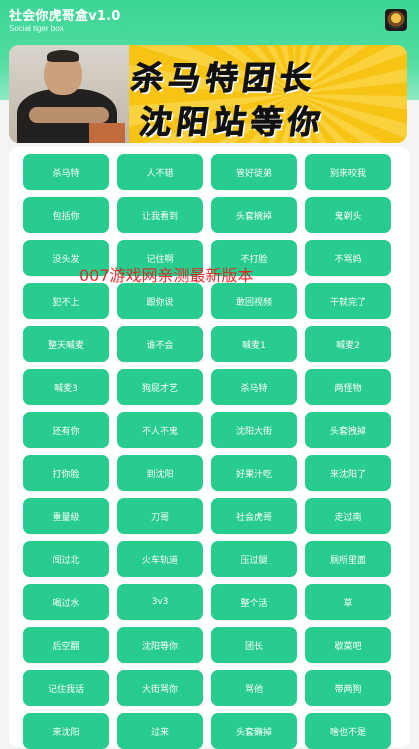  What do you see at coordinates (66, 430) in the screenshot?
I see `sound-button: 还有你` at bounding box center [66, 430].